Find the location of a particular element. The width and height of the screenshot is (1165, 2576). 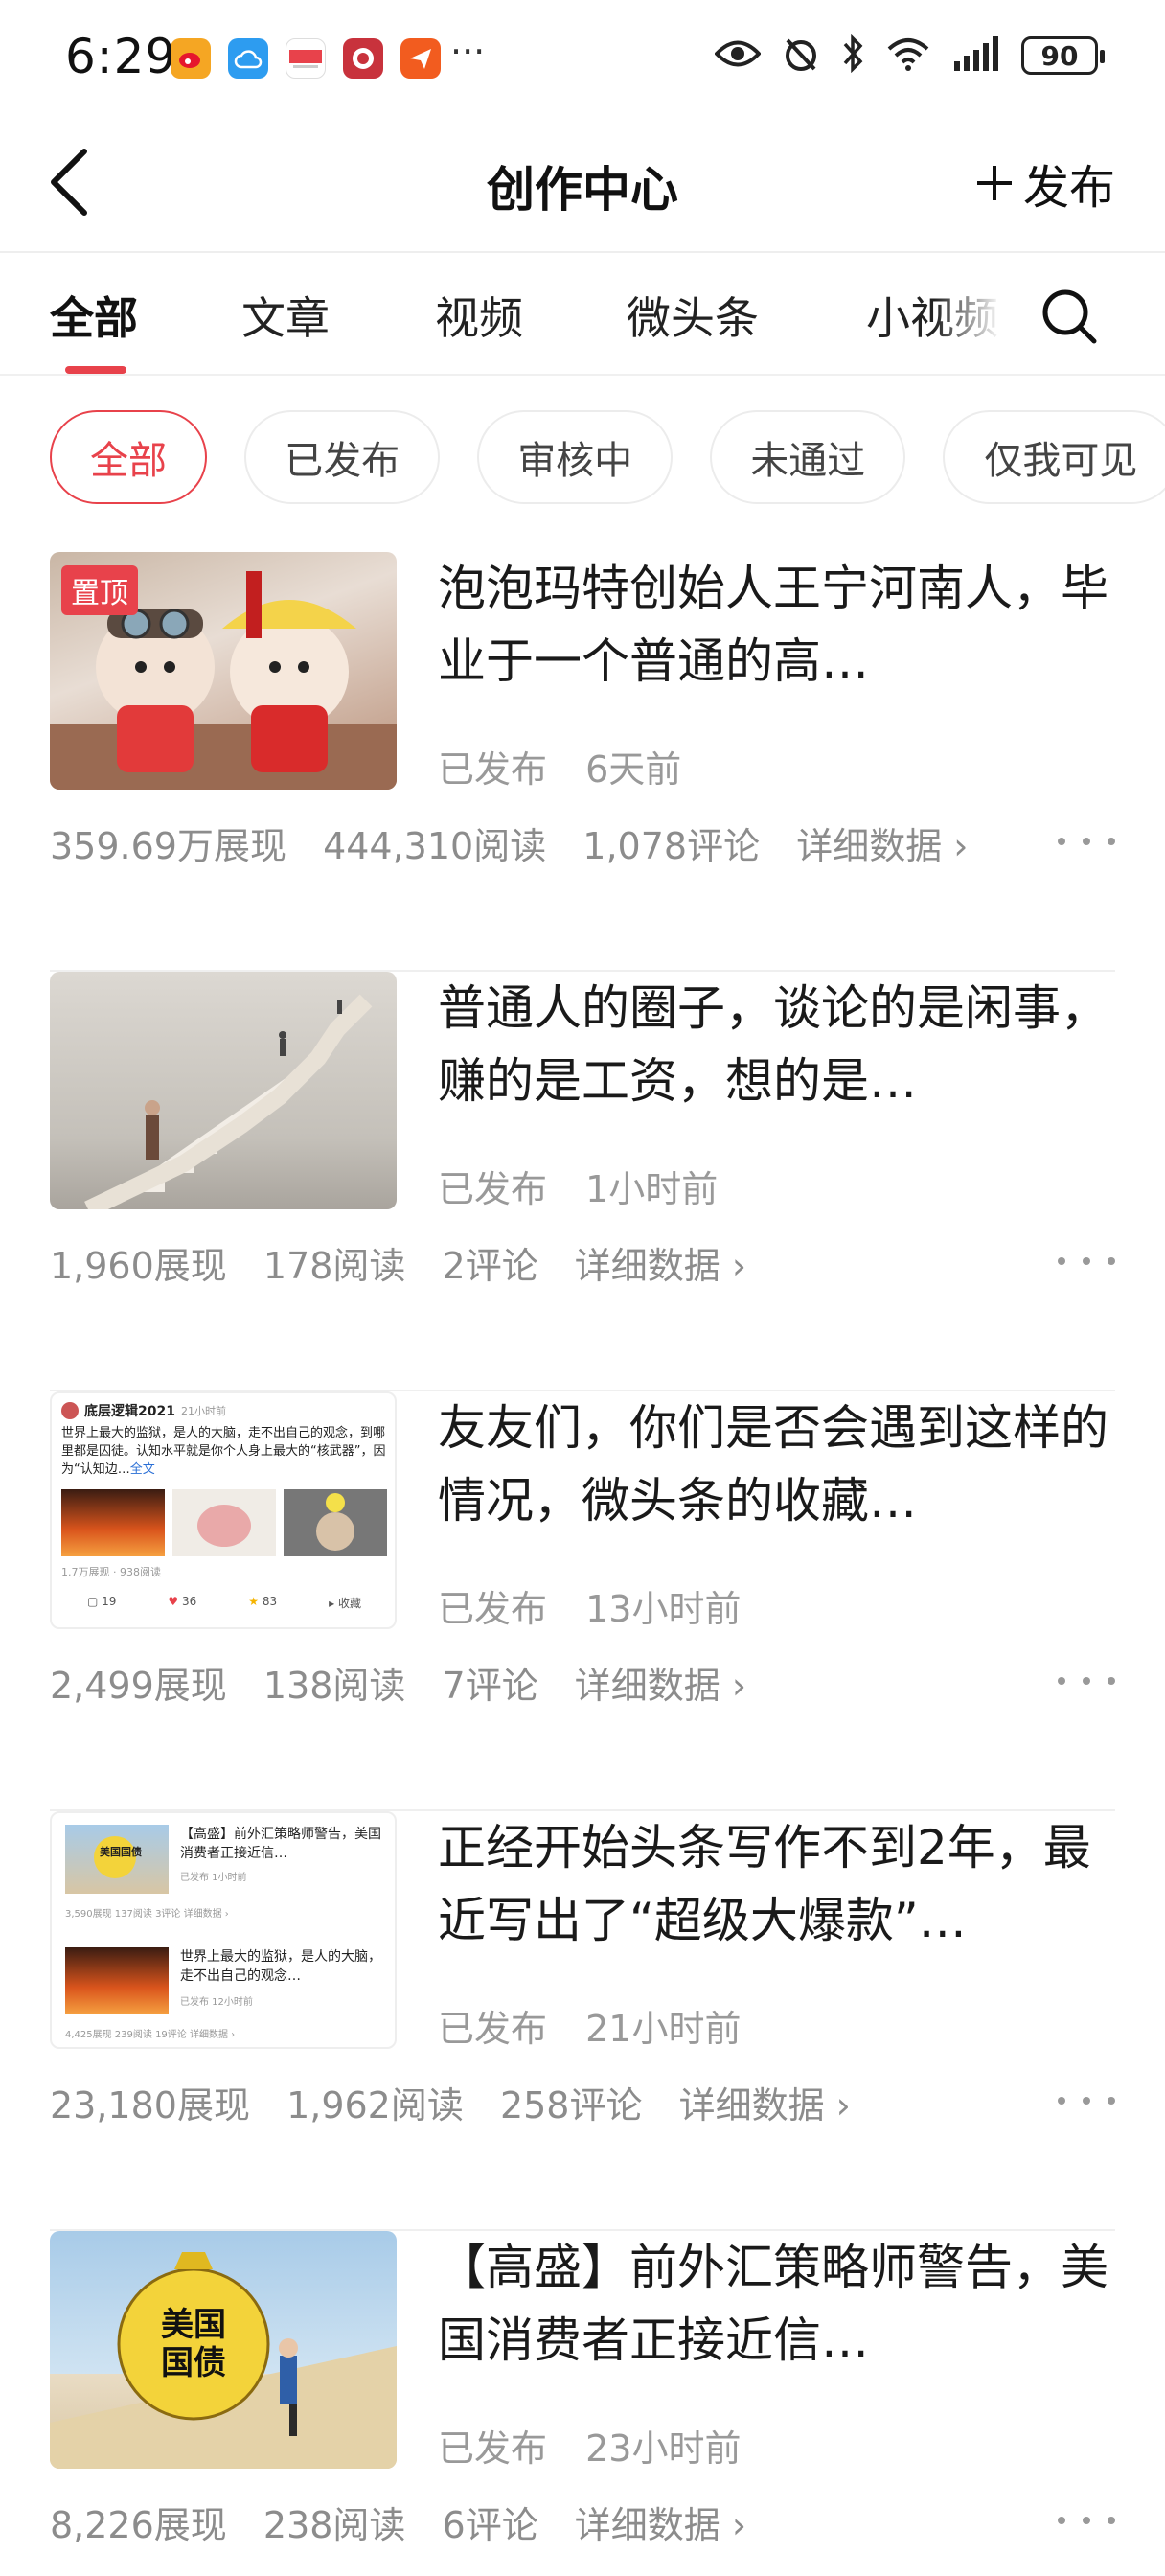

tab-videos: 视频 is located at coordinates (479, 315).